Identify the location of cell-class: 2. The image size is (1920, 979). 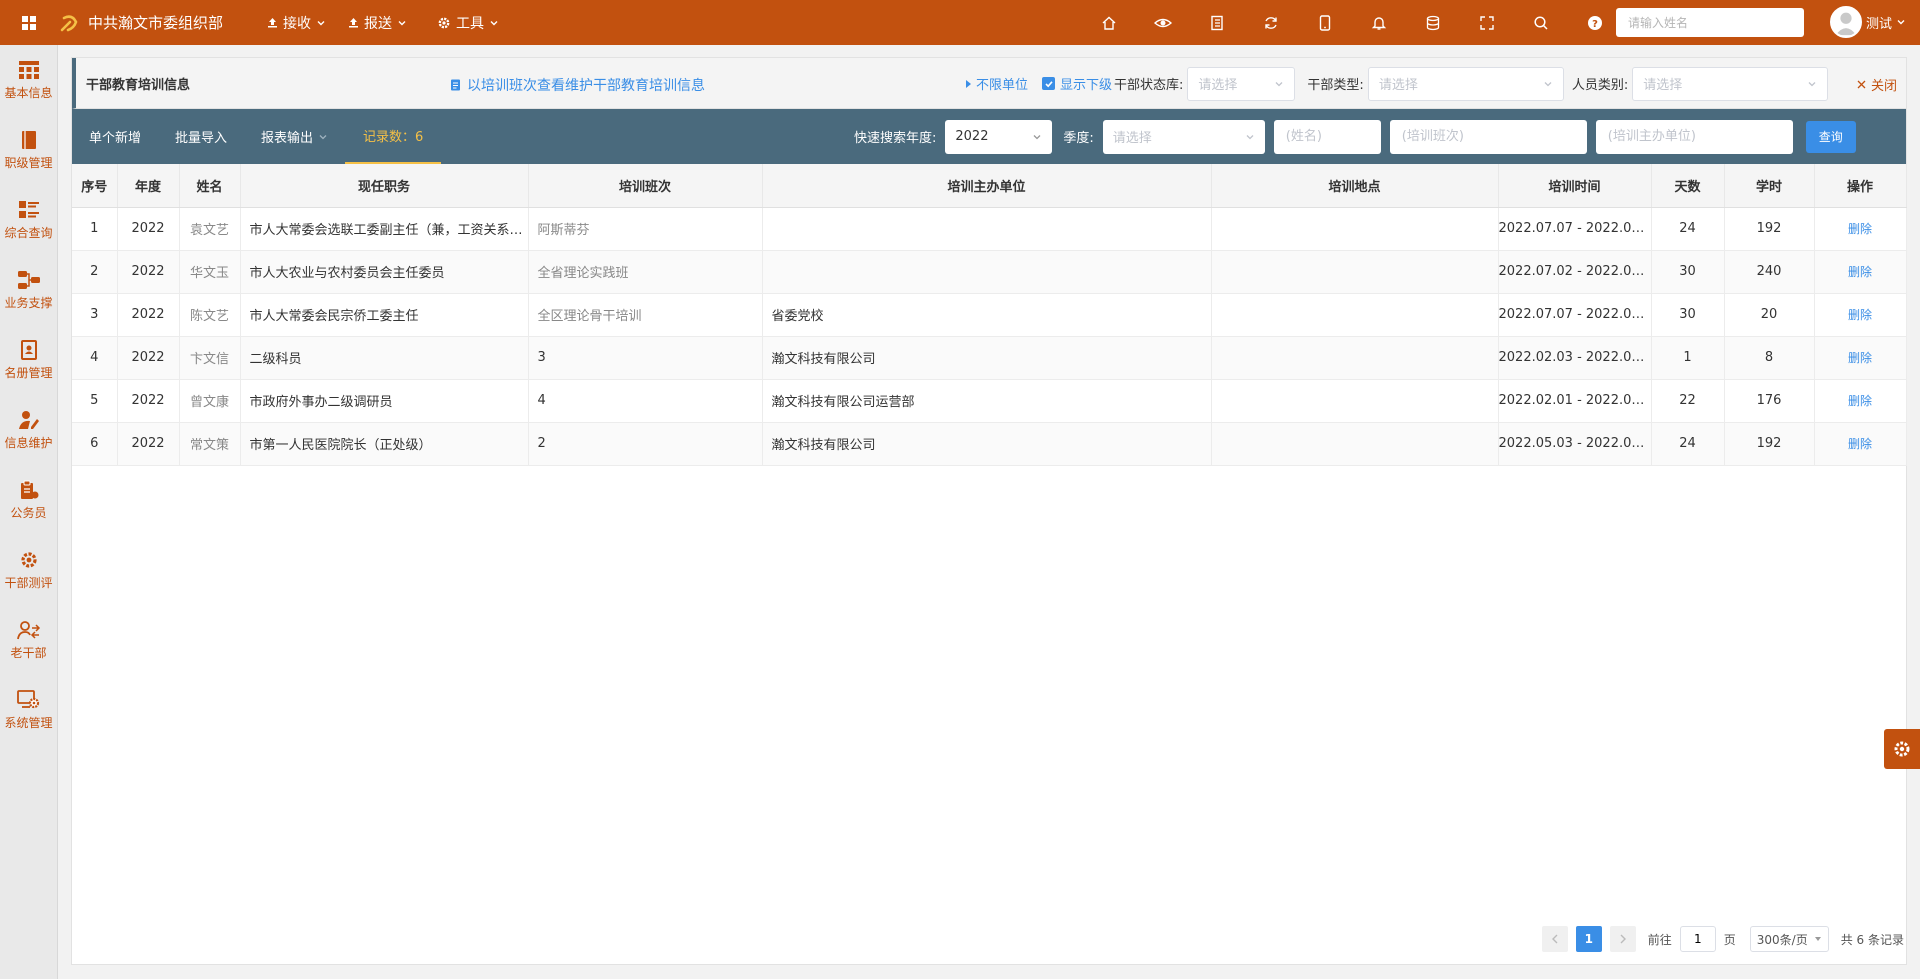
(645, 444).